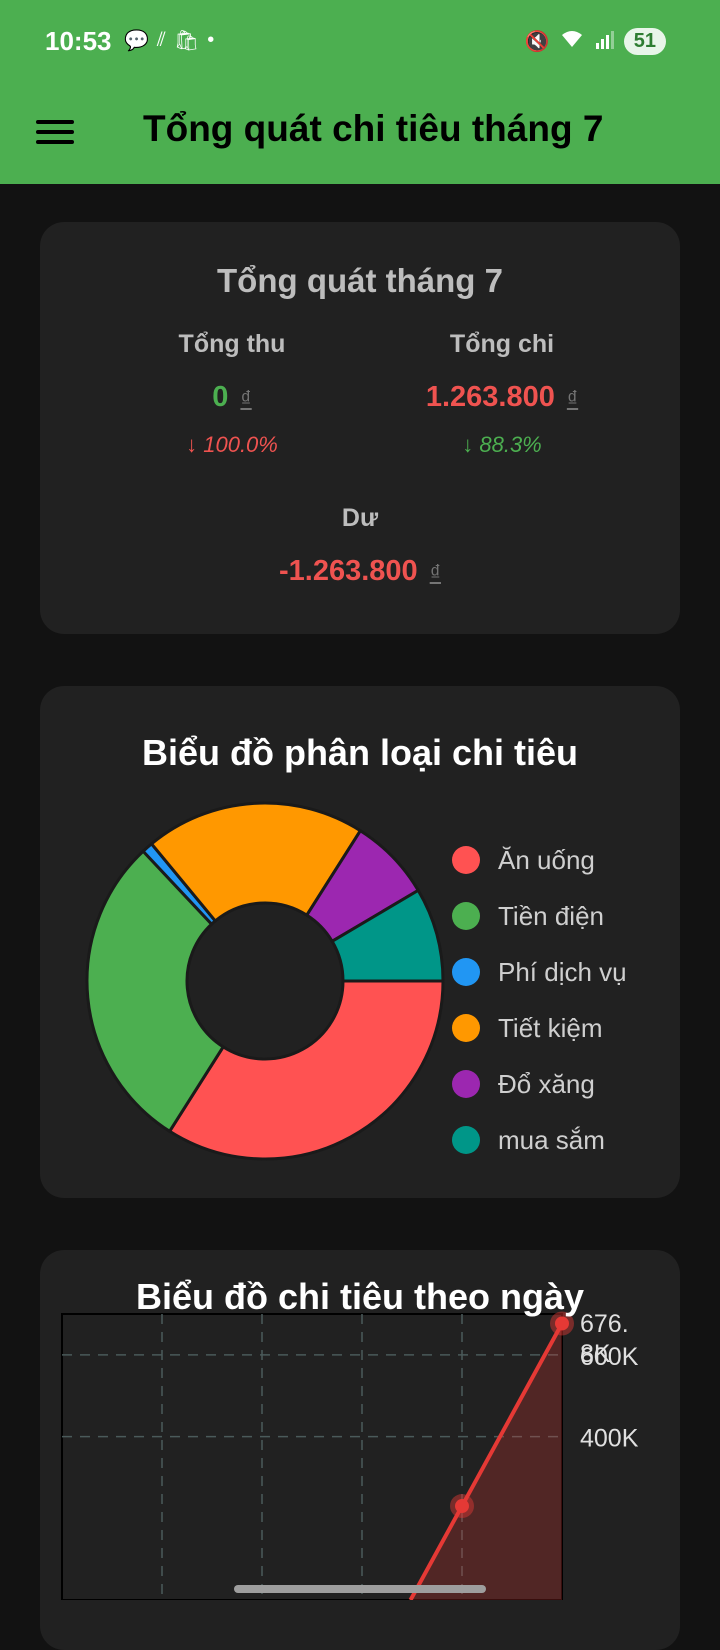 The height and width of the screenshot is (1650, 720). Describe the element at coordinates (373, 128) in the screenshot. I see `page-title: Tổng quát chi tiêu tháng 7` at that location.